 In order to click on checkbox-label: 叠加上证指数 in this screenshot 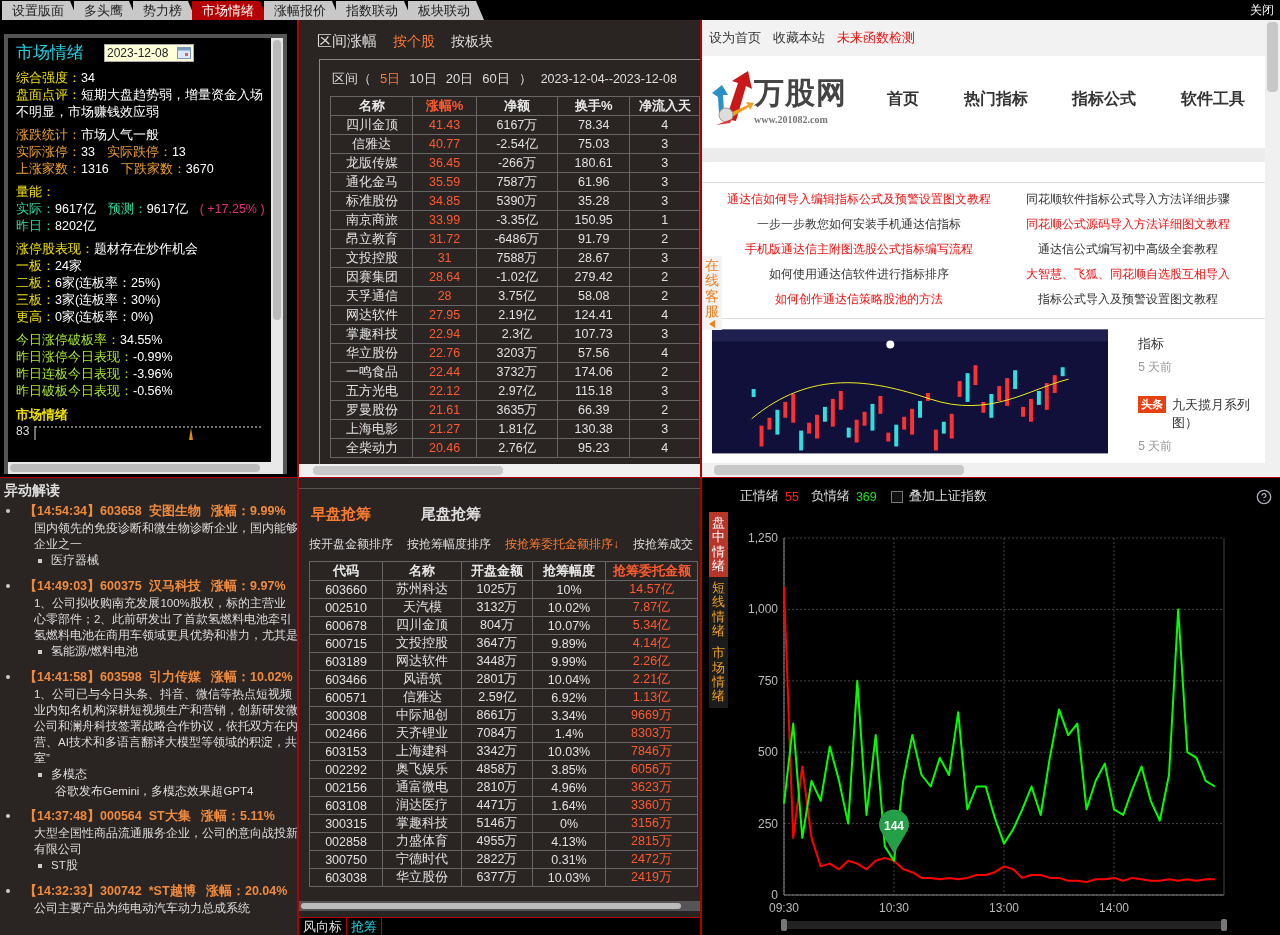, I will do `click(947, 496)`.